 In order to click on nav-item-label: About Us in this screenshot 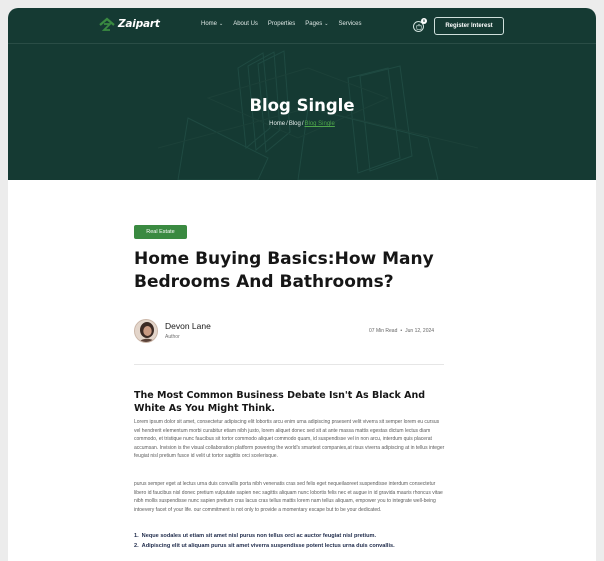, I will do `click(245, 24)`.